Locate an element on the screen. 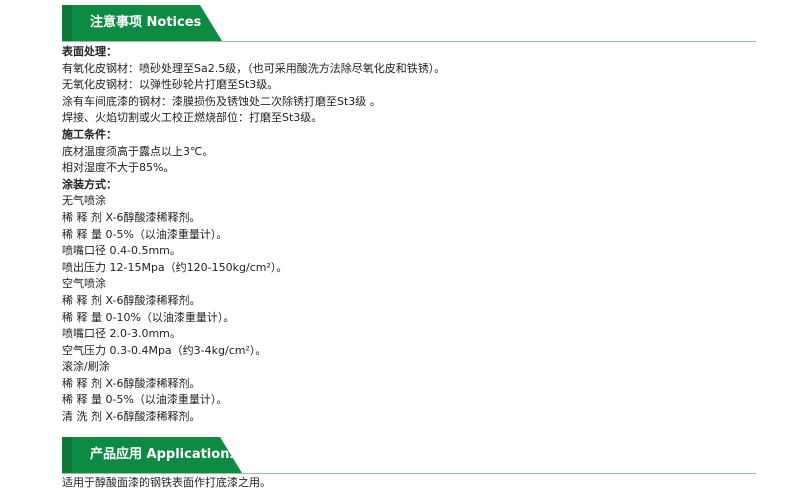  header-title-bar: 注意事项 Notices is located at coordinates (147, 23).